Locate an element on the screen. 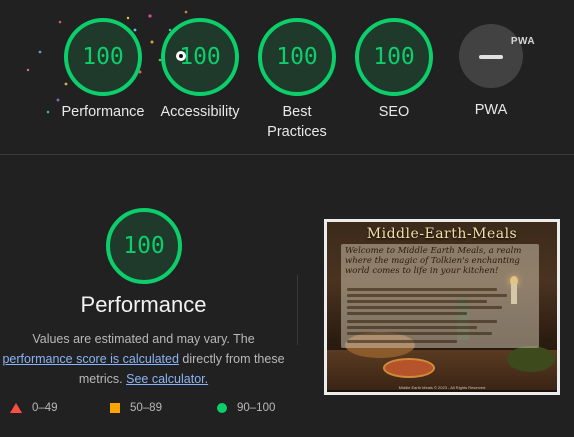  category-accessibility: 100 Accessibility is located at coordinates (200, 70).